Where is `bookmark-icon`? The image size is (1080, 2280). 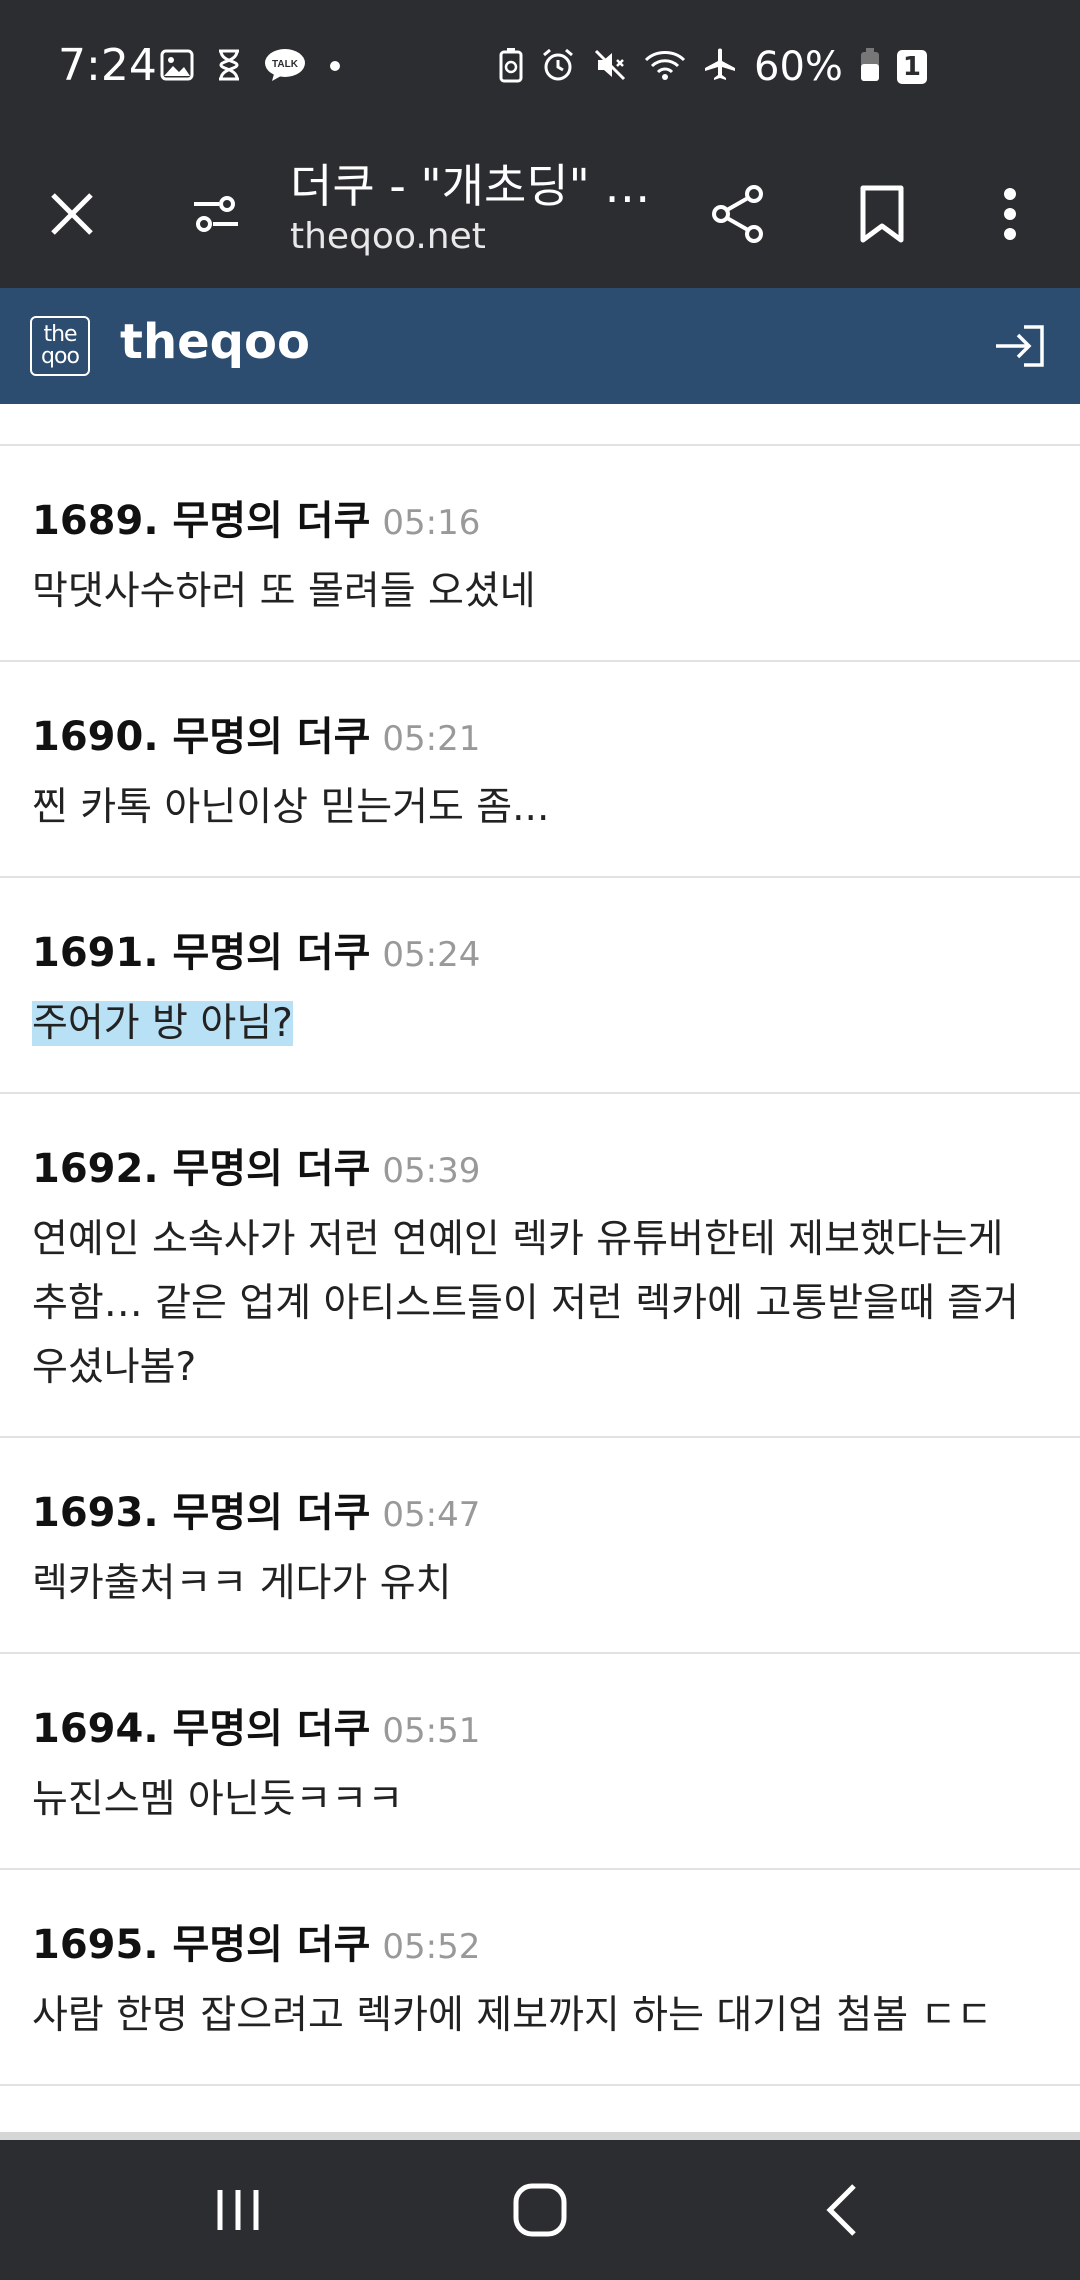 bookmark-icon is located at coordinates (882, 214).